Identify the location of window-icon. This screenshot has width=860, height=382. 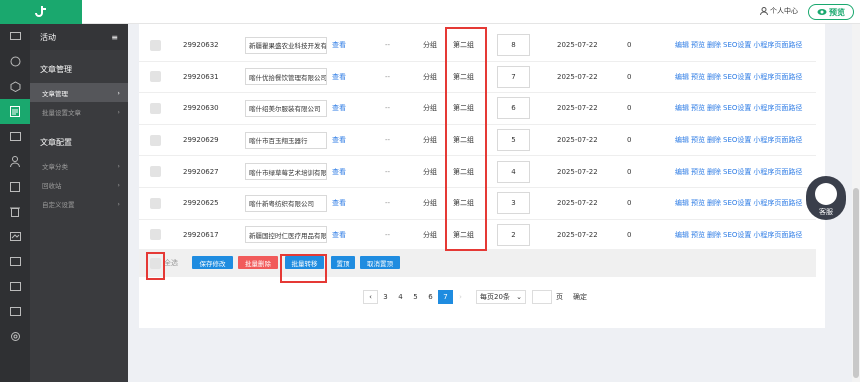
(15, 311).